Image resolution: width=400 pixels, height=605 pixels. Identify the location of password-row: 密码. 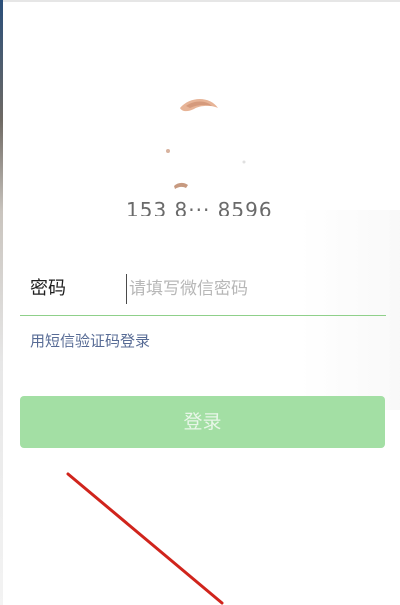
(203, 289).